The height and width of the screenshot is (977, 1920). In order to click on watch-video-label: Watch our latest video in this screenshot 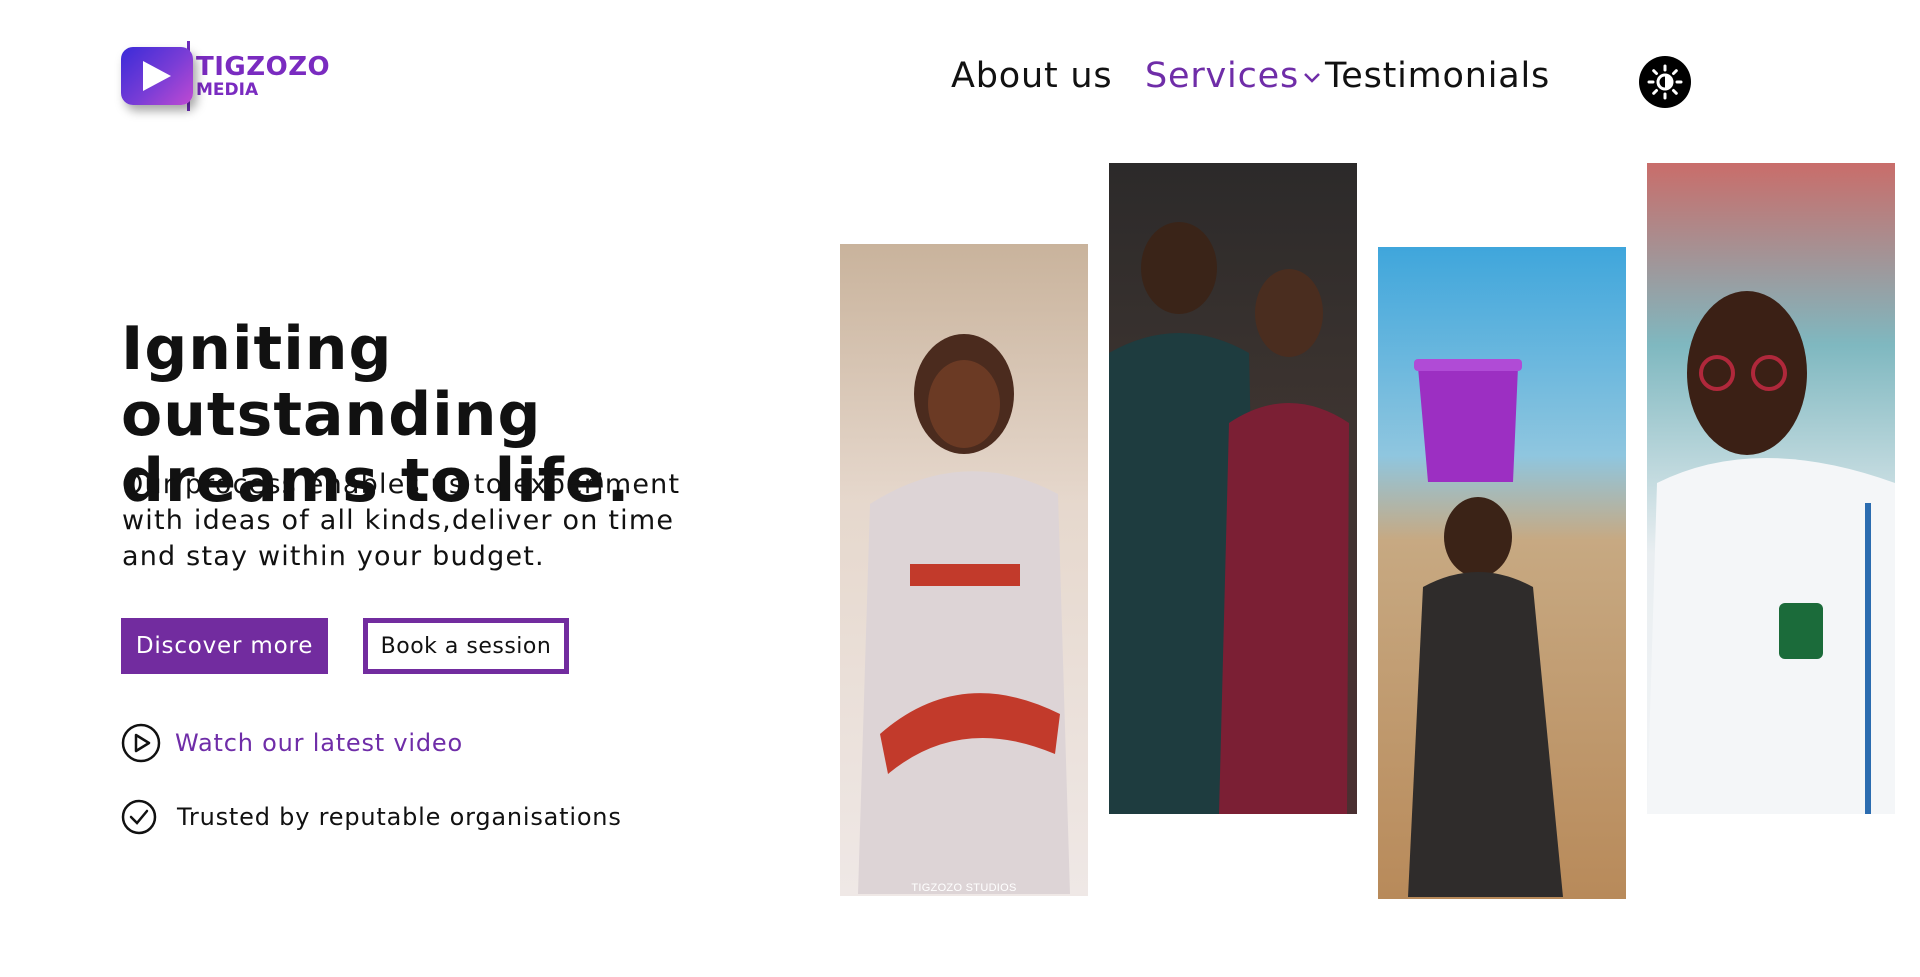, I will do `click(319, 743)`.